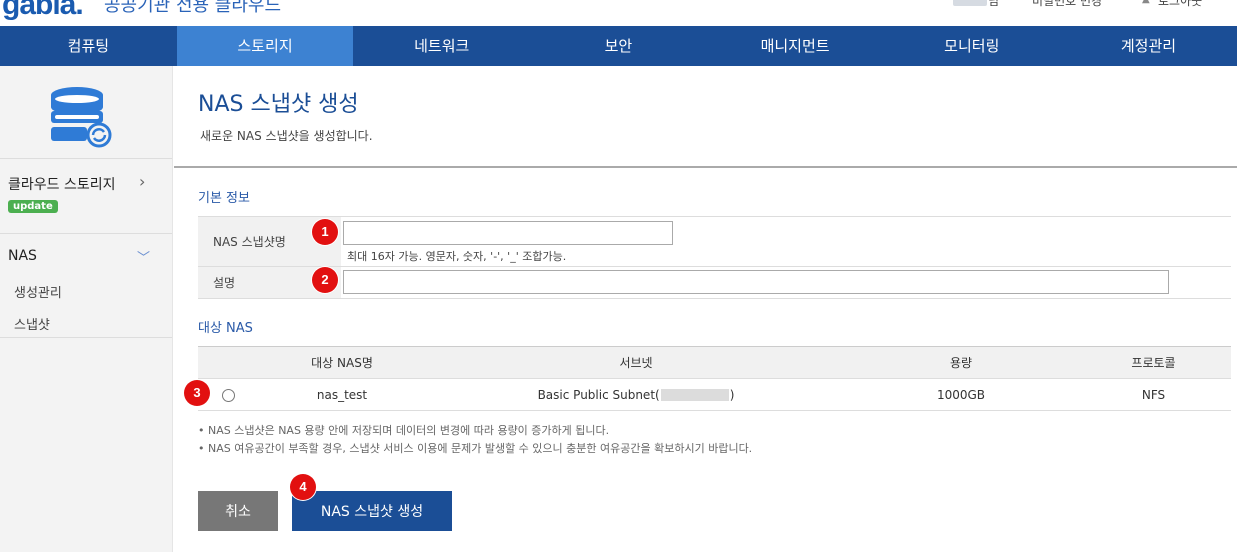 The height and width of the screenshot is (552, 1237). I want to click on form-row-description: 설명, so click(714, 283).